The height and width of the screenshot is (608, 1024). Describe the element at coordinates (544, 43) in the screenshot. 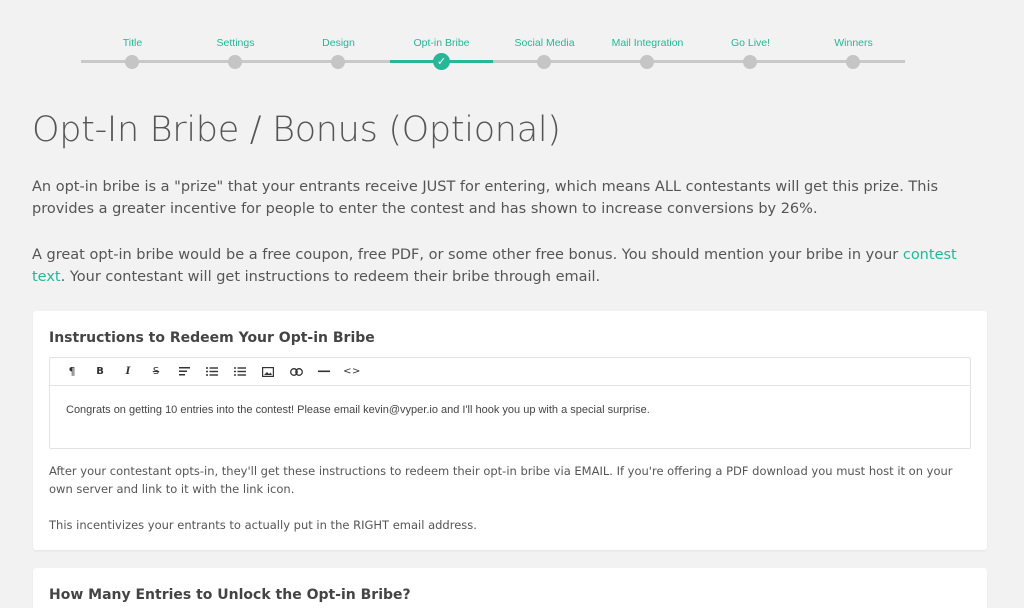

I see `step-label: Social Media` at that location.